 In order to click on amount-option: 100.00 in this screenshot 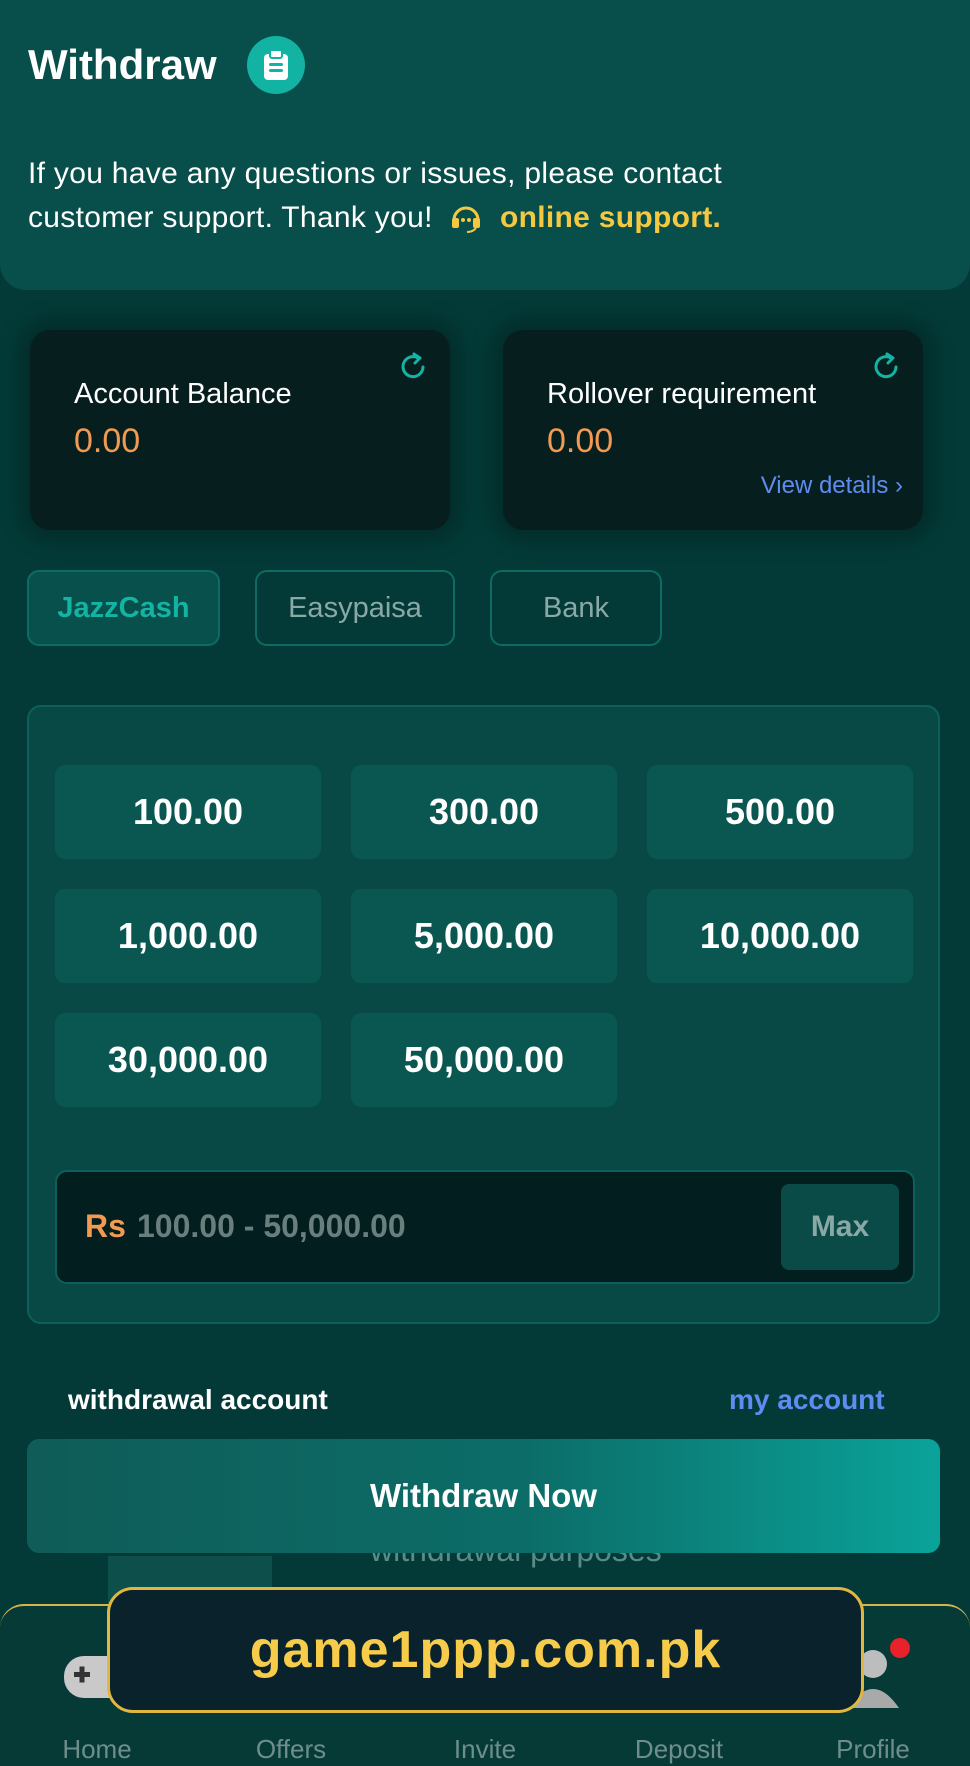, I will do `click(188, 812)`.